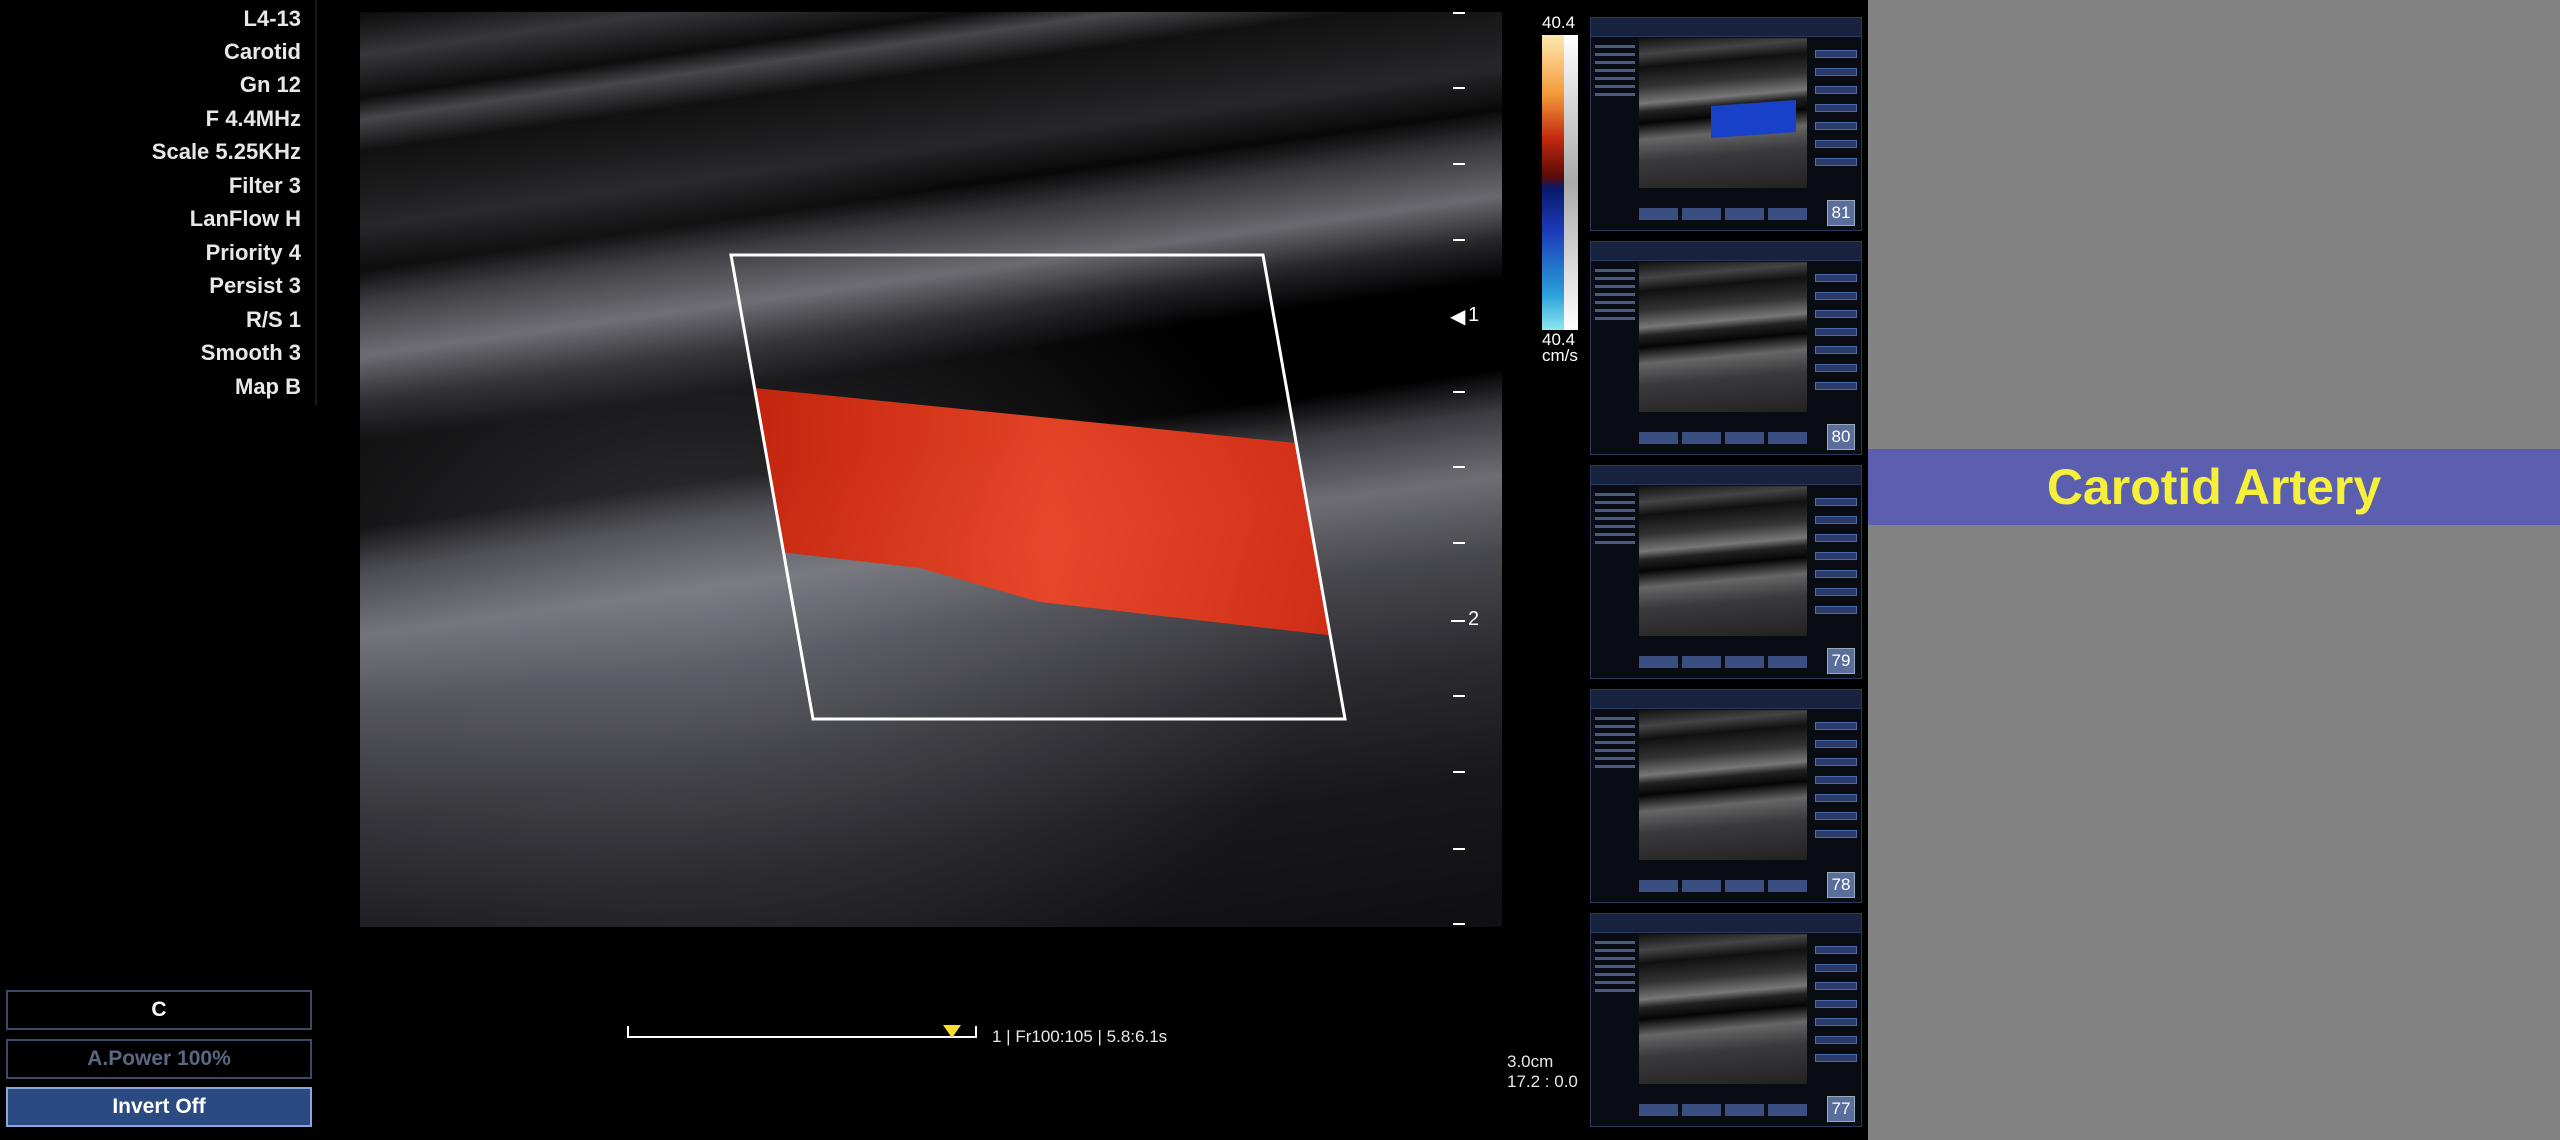 Image resolution: width=2560 pixels, height=1140 pixels. Describe the element at coordinates (1530, 1061) in the screenshot. I see `depth-value: 3.0cm` at that location.